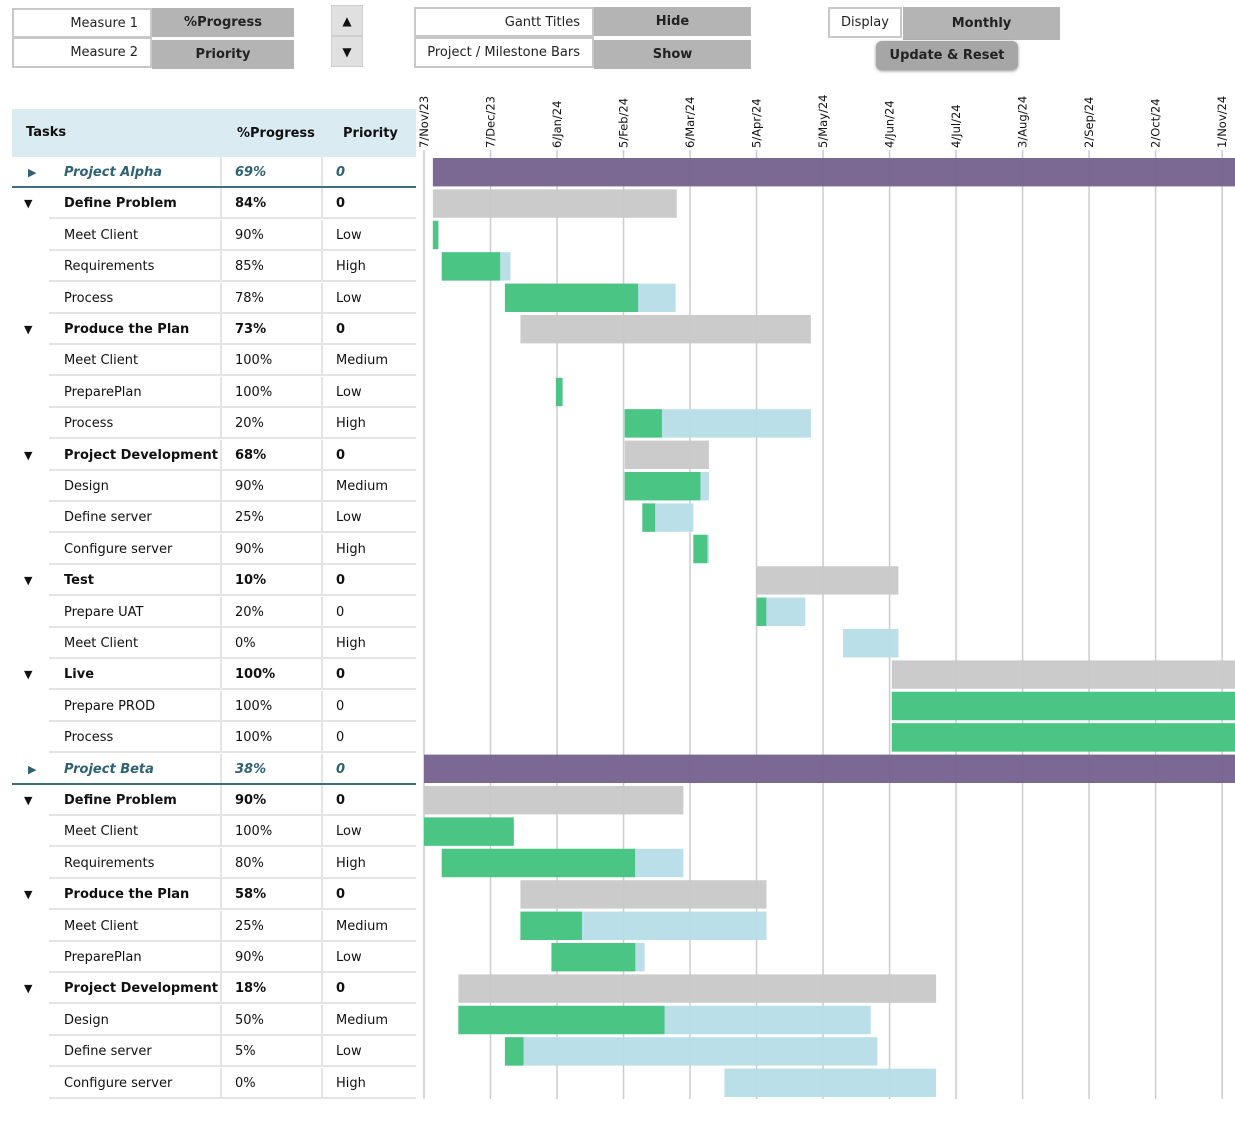 The width and height of the screenshot is (1235, 1131). Describe the element at coordinates (1222, 122) in the screenshot. I see `tick-label: 1/Nov/24` at that location.